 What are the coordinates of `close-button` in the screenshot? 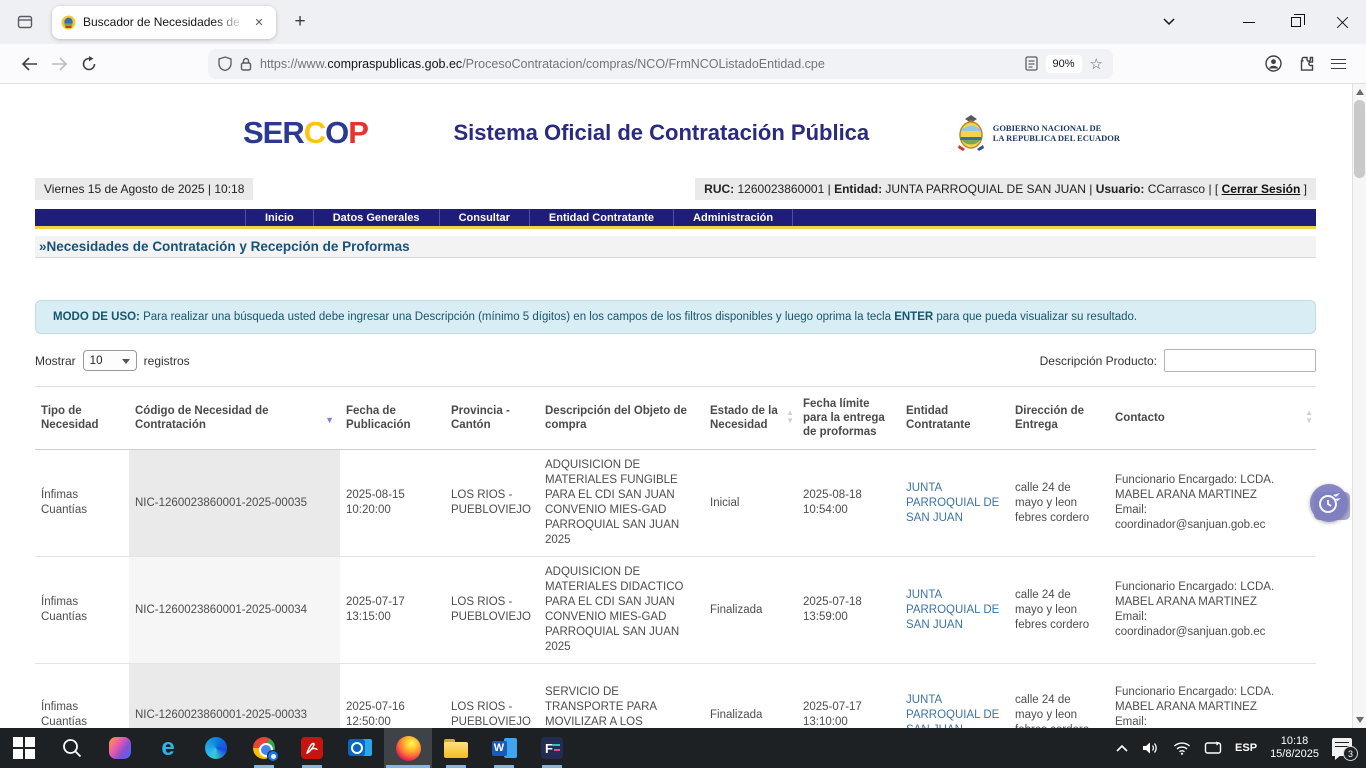 It's located at (1342, 22).